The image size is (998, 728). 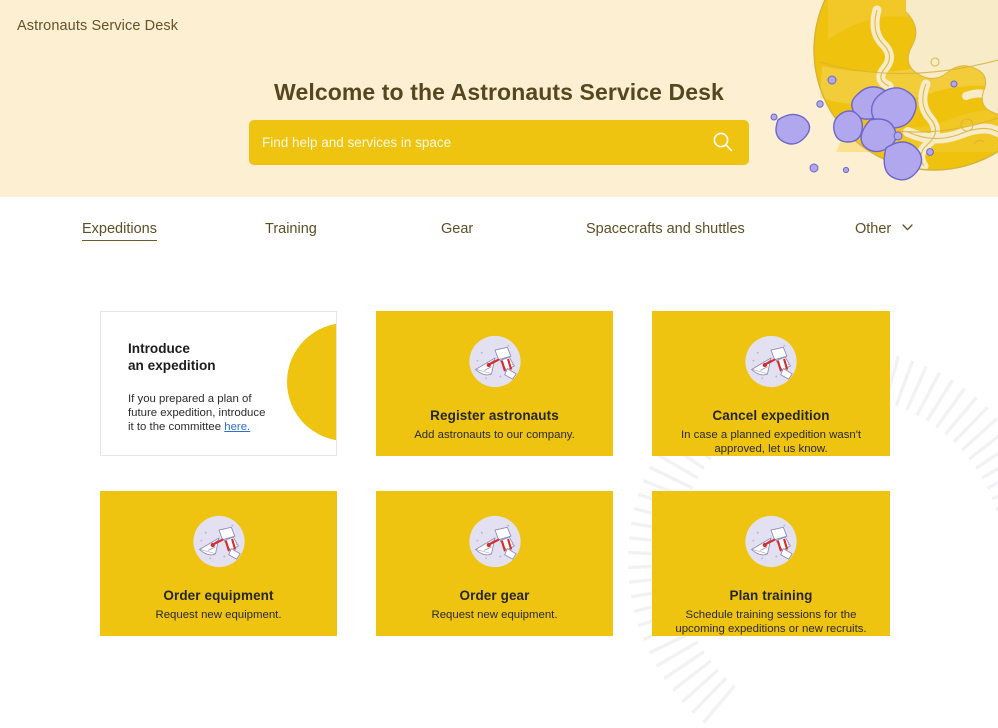 I want to click on card-title-line1: Introduce, so click(x=159, y=348).